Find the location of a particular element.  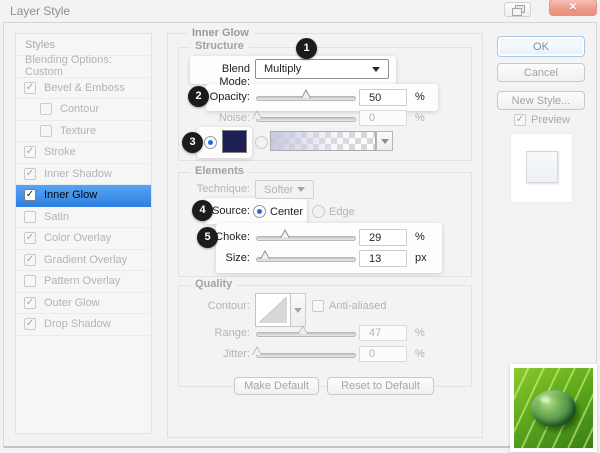

antialiased-checkbox is located at coordinates (318, 306).